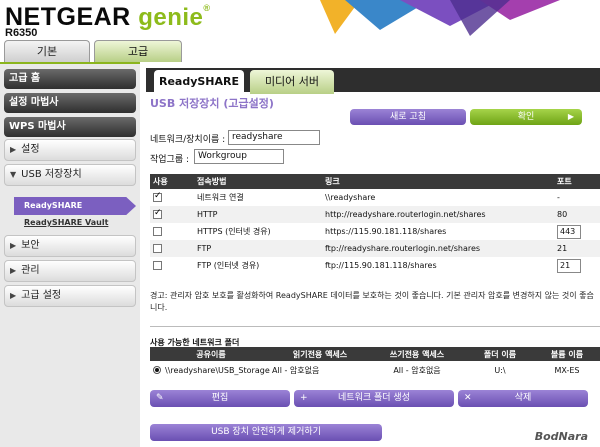  Describe the element at coordinates (30, 149) in the screenshot. I see `sidebar-item-label: 설정` at that location.